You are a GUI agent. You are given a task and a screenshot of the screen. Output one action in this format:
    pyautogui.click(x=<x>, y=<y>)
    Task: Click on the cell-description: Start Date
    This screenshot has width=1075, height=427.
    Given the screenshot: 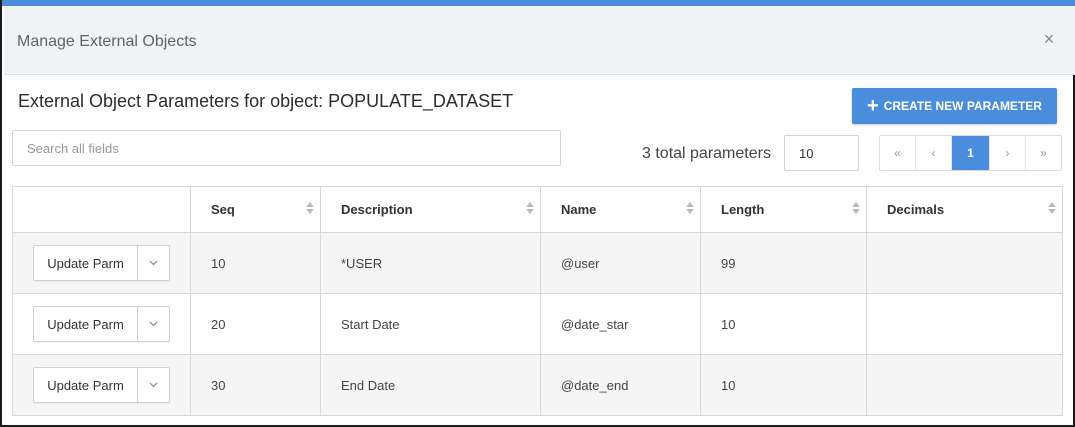 What is the action you would take?
    pyautogui.click(x=430, y=324)
    